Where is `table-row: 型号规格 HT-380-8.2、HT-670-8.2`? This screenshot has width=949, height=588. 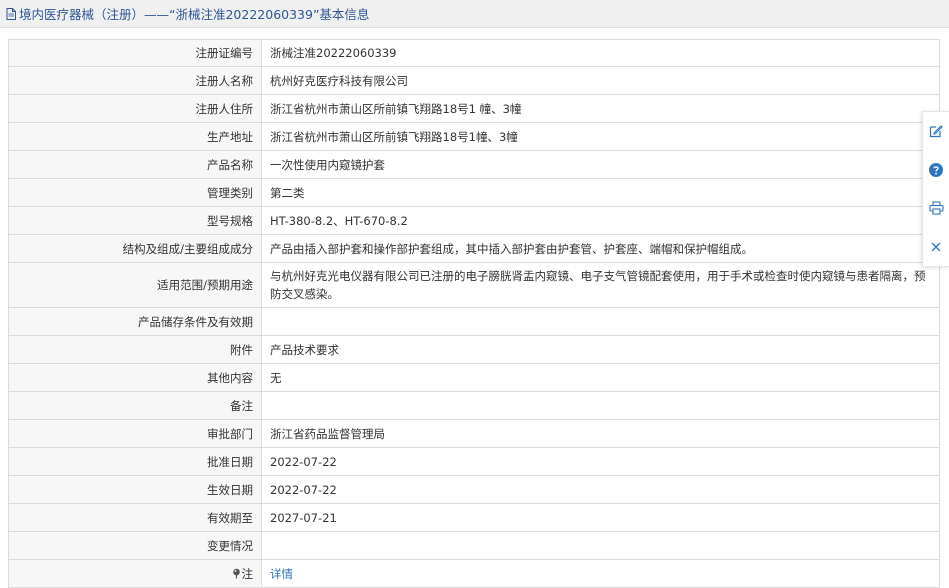 table-row: 型号规格 HT-380-8.2、HT-670-8.2 is located at coordinates (474, 221).